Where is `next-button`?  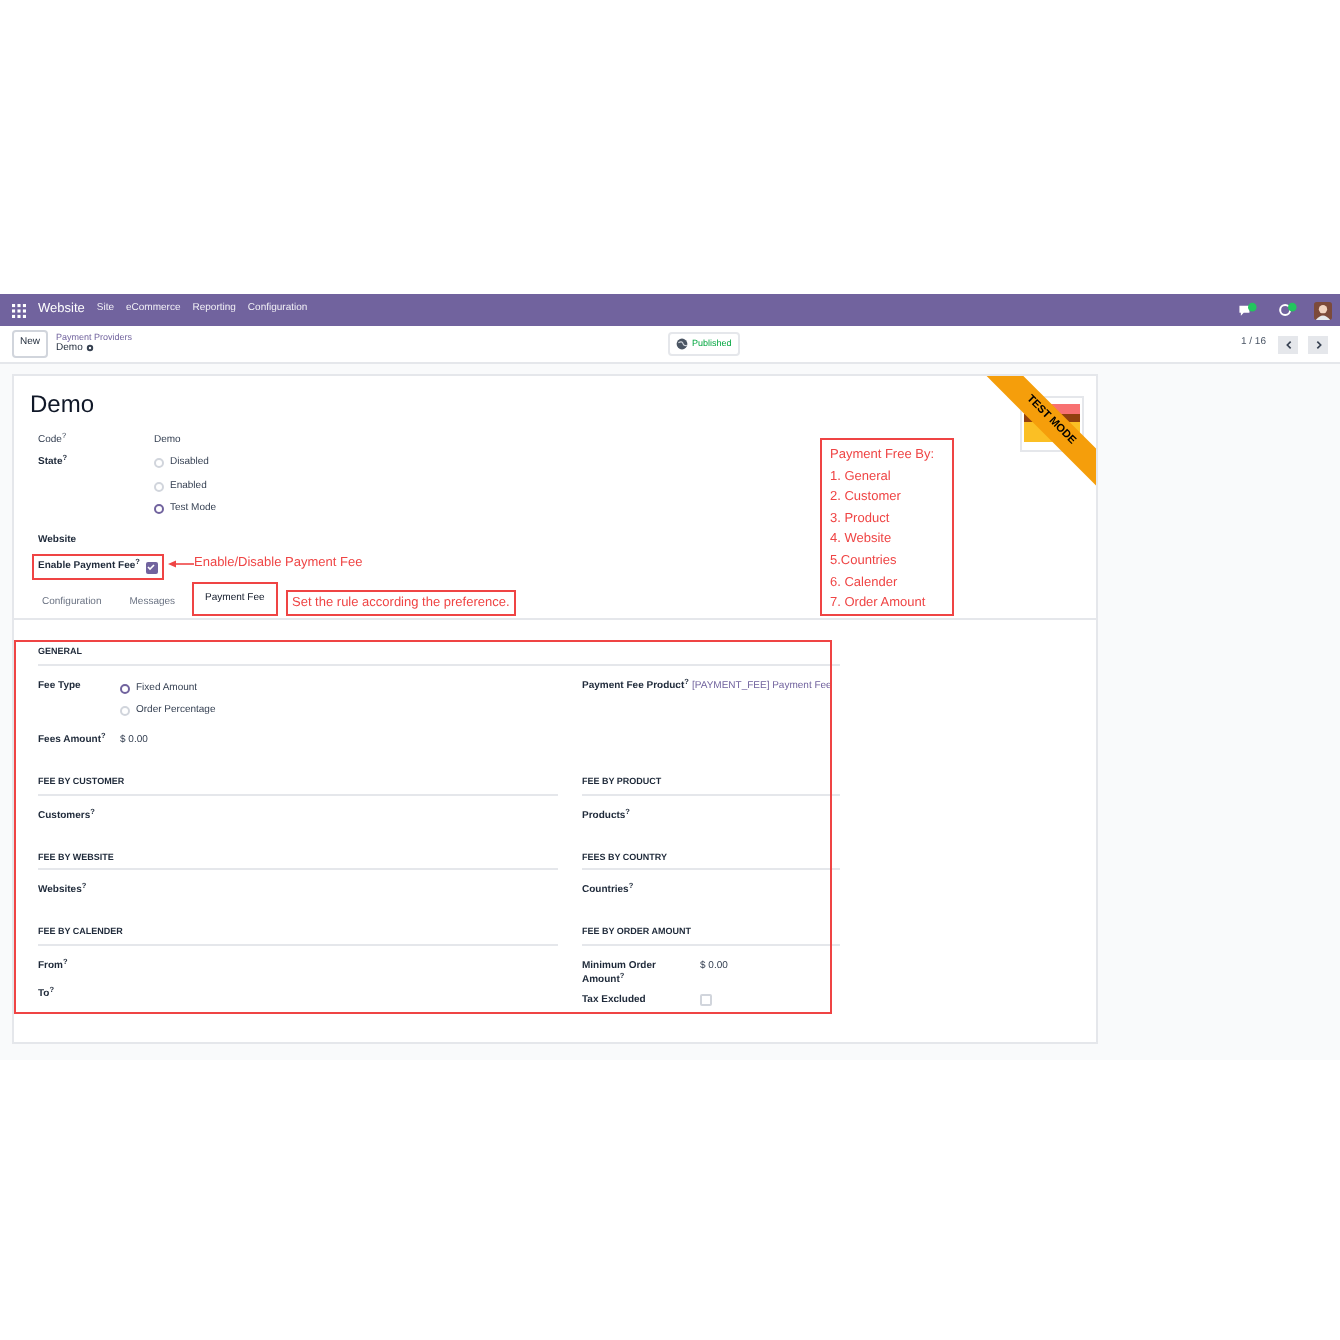
next-button is located at coordinates (1318, 344).